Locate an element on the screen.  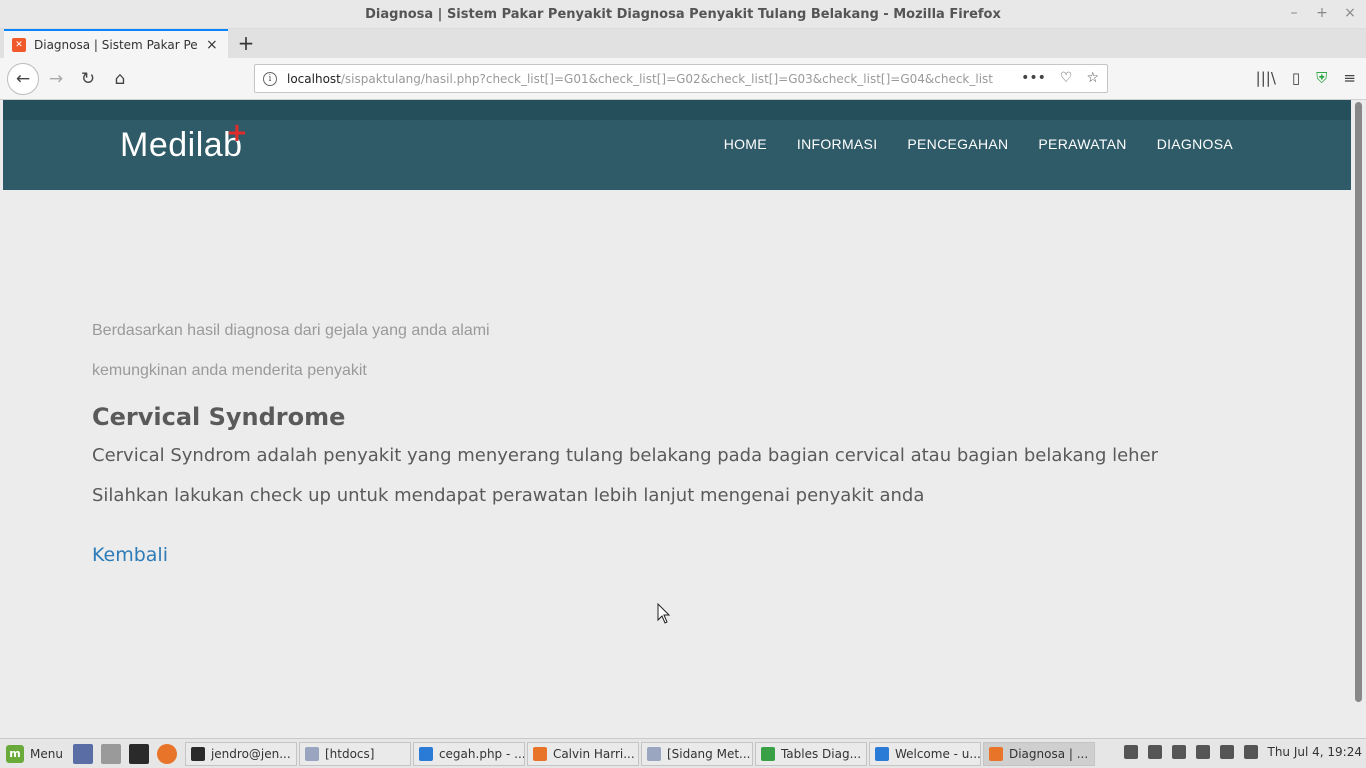
url-actions: ••• ♡ ☆ is located at coordinates (1060, 78).